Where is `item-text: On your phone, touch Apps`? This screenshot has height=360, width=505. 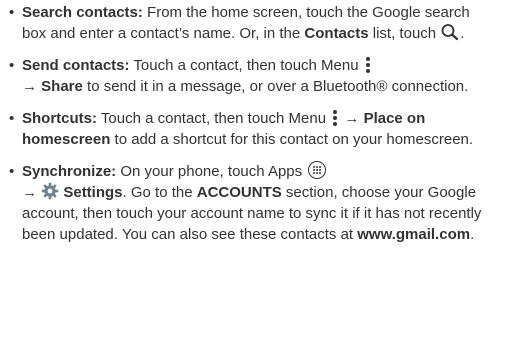
item-text: On your phone, touch Apps is located at coordinates (211, 171).